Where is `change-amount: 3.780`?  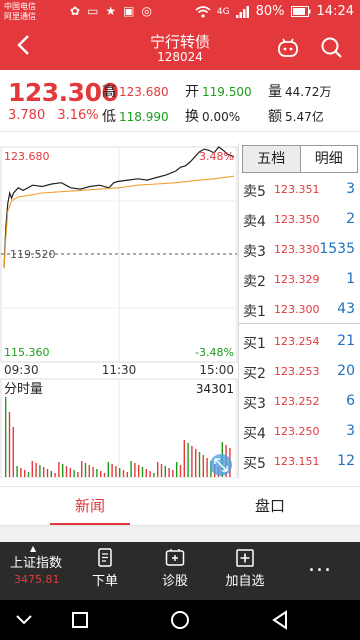 change-amount: 3.780 is located at coordinates (27, 115).